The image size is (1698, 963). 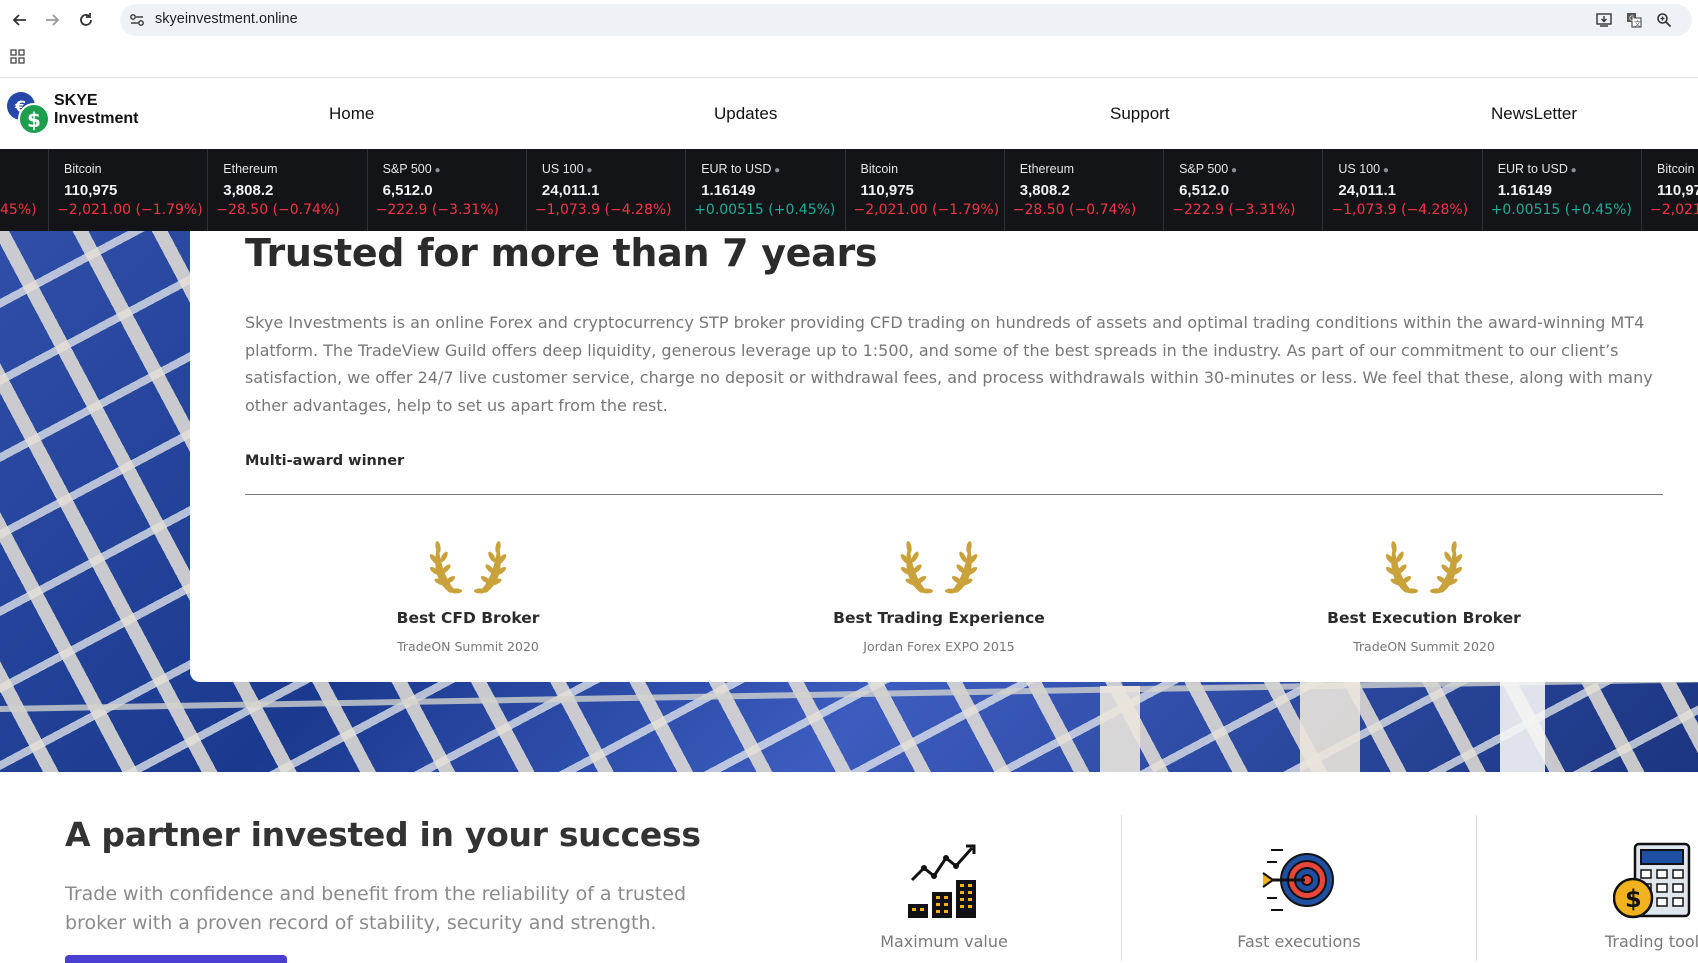 What do you see at coordinates (137, 20) in the screenshot?
I see `site-settings-icon` at bounding box center [137, 20].